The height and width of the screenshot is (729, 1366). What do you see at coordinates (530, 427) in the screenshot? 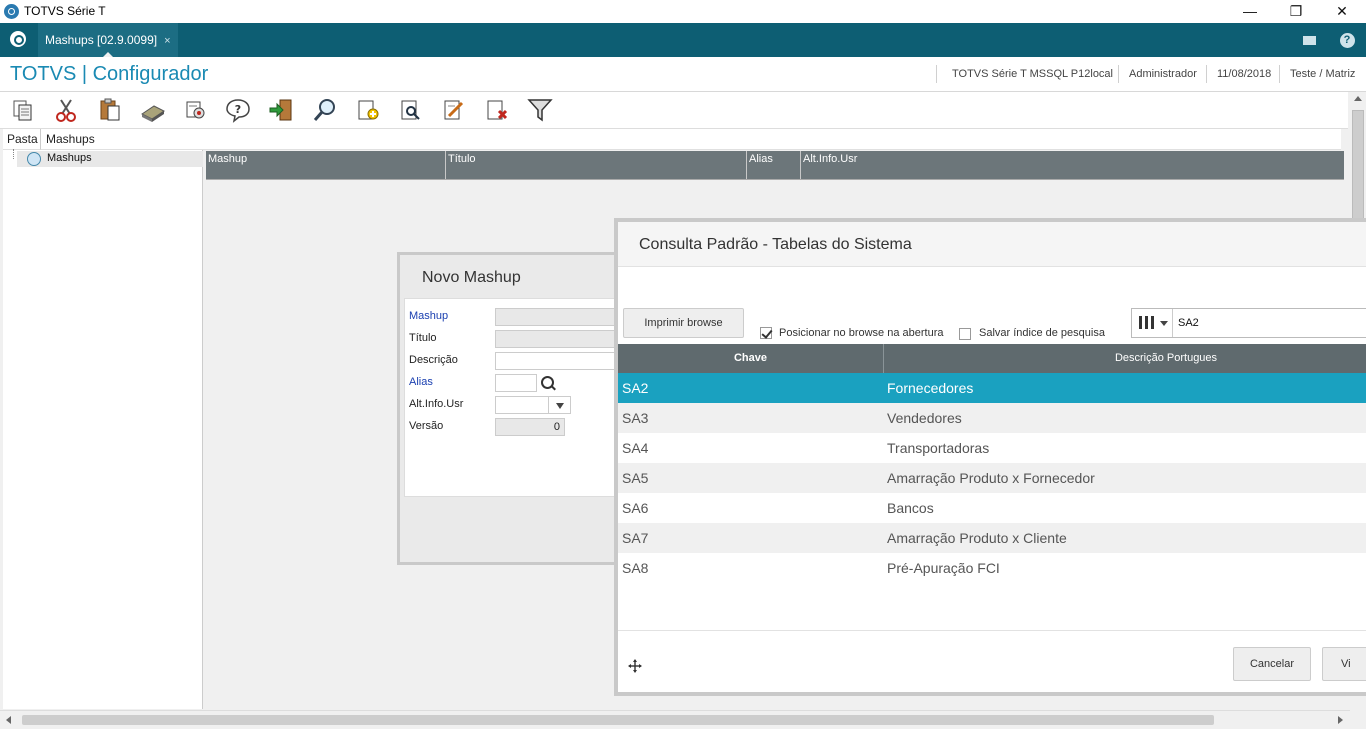
I see `versao-field: 0` at bounding box center [530, 427].